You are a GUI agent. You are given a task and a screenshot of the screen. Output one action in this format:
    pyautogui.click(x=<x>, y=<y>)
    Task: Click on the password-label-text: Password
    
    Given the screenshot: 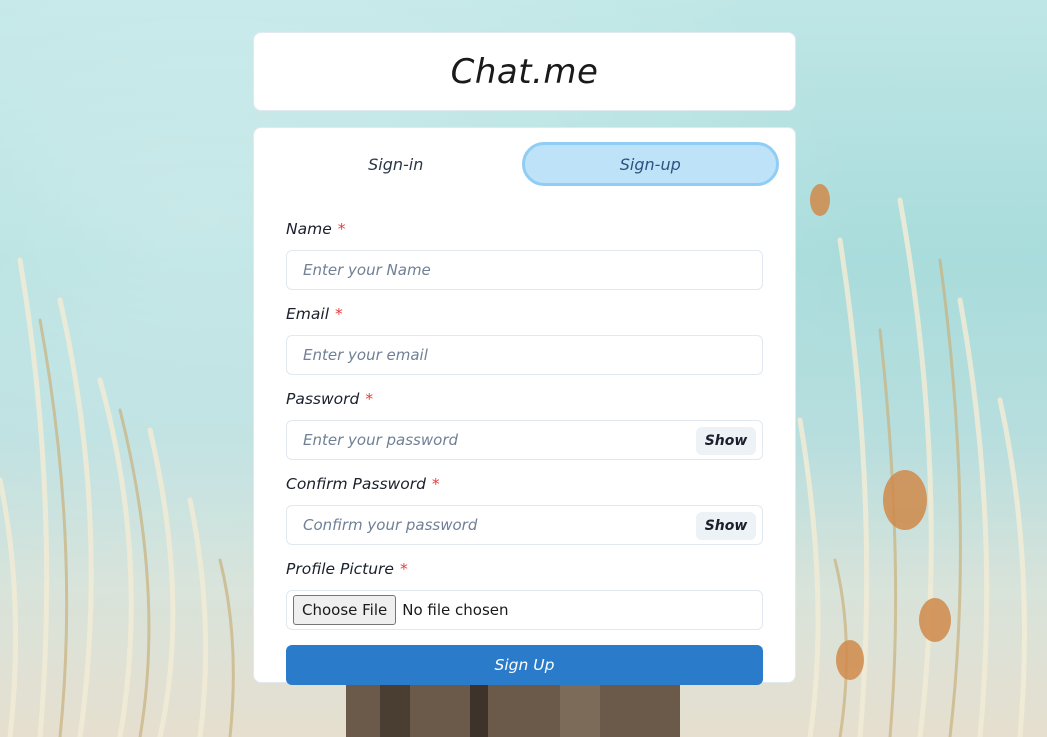 What is the action you would take?
    pyautogui.click(x=323, y=399)
    